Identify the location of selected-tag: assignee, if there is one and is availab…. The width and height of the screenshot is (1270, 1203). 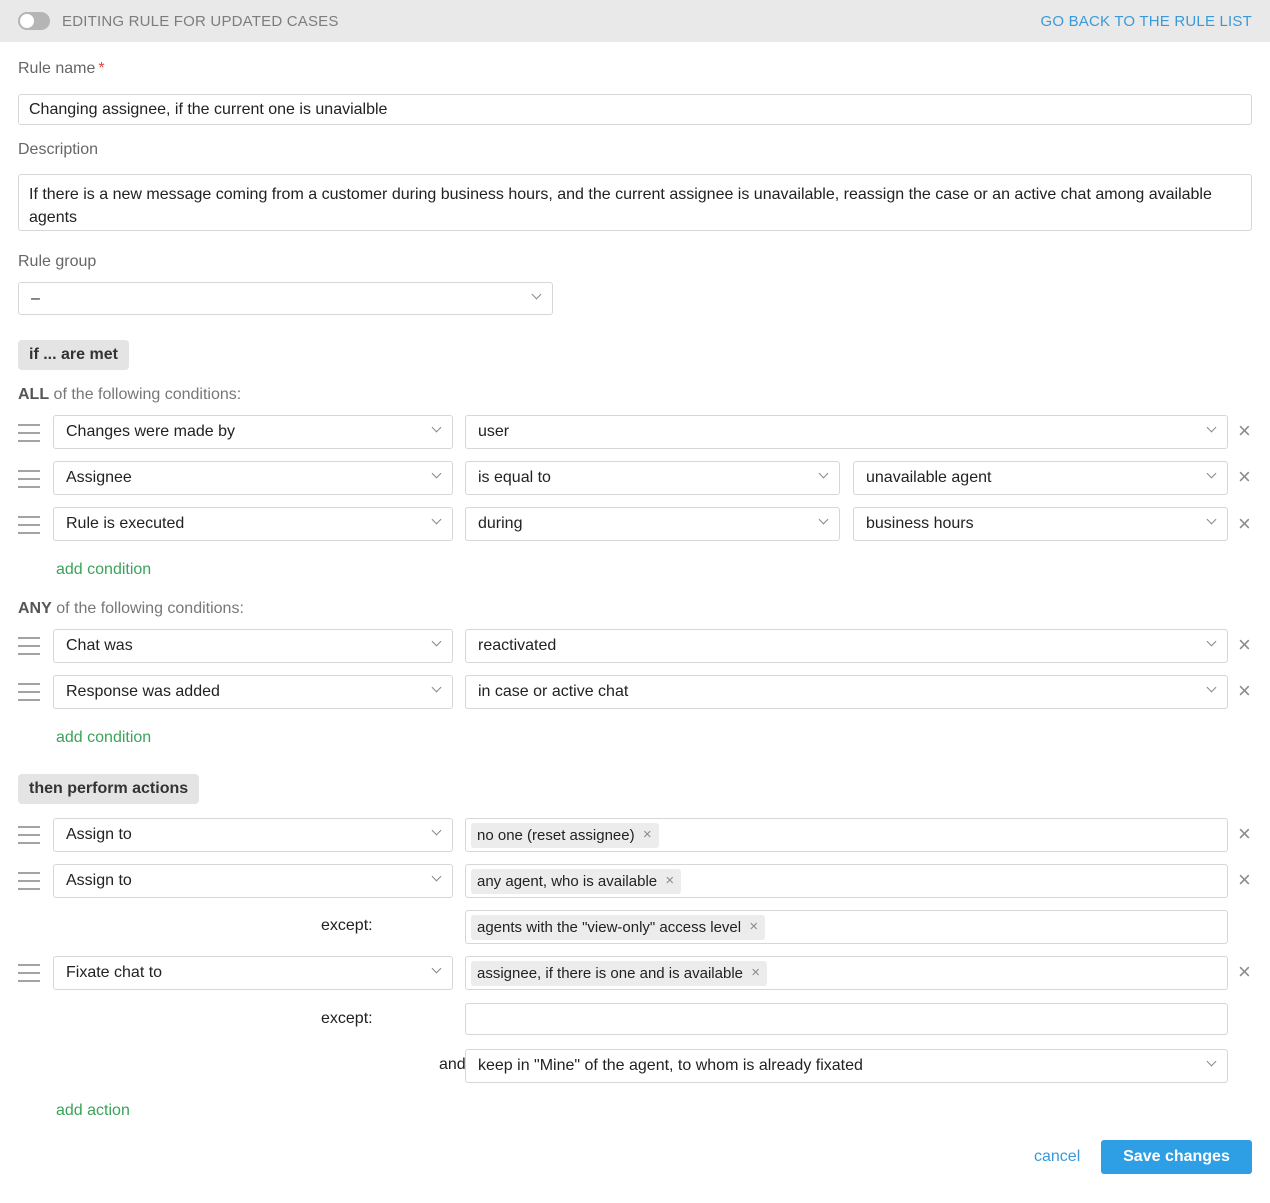
(619, 973).